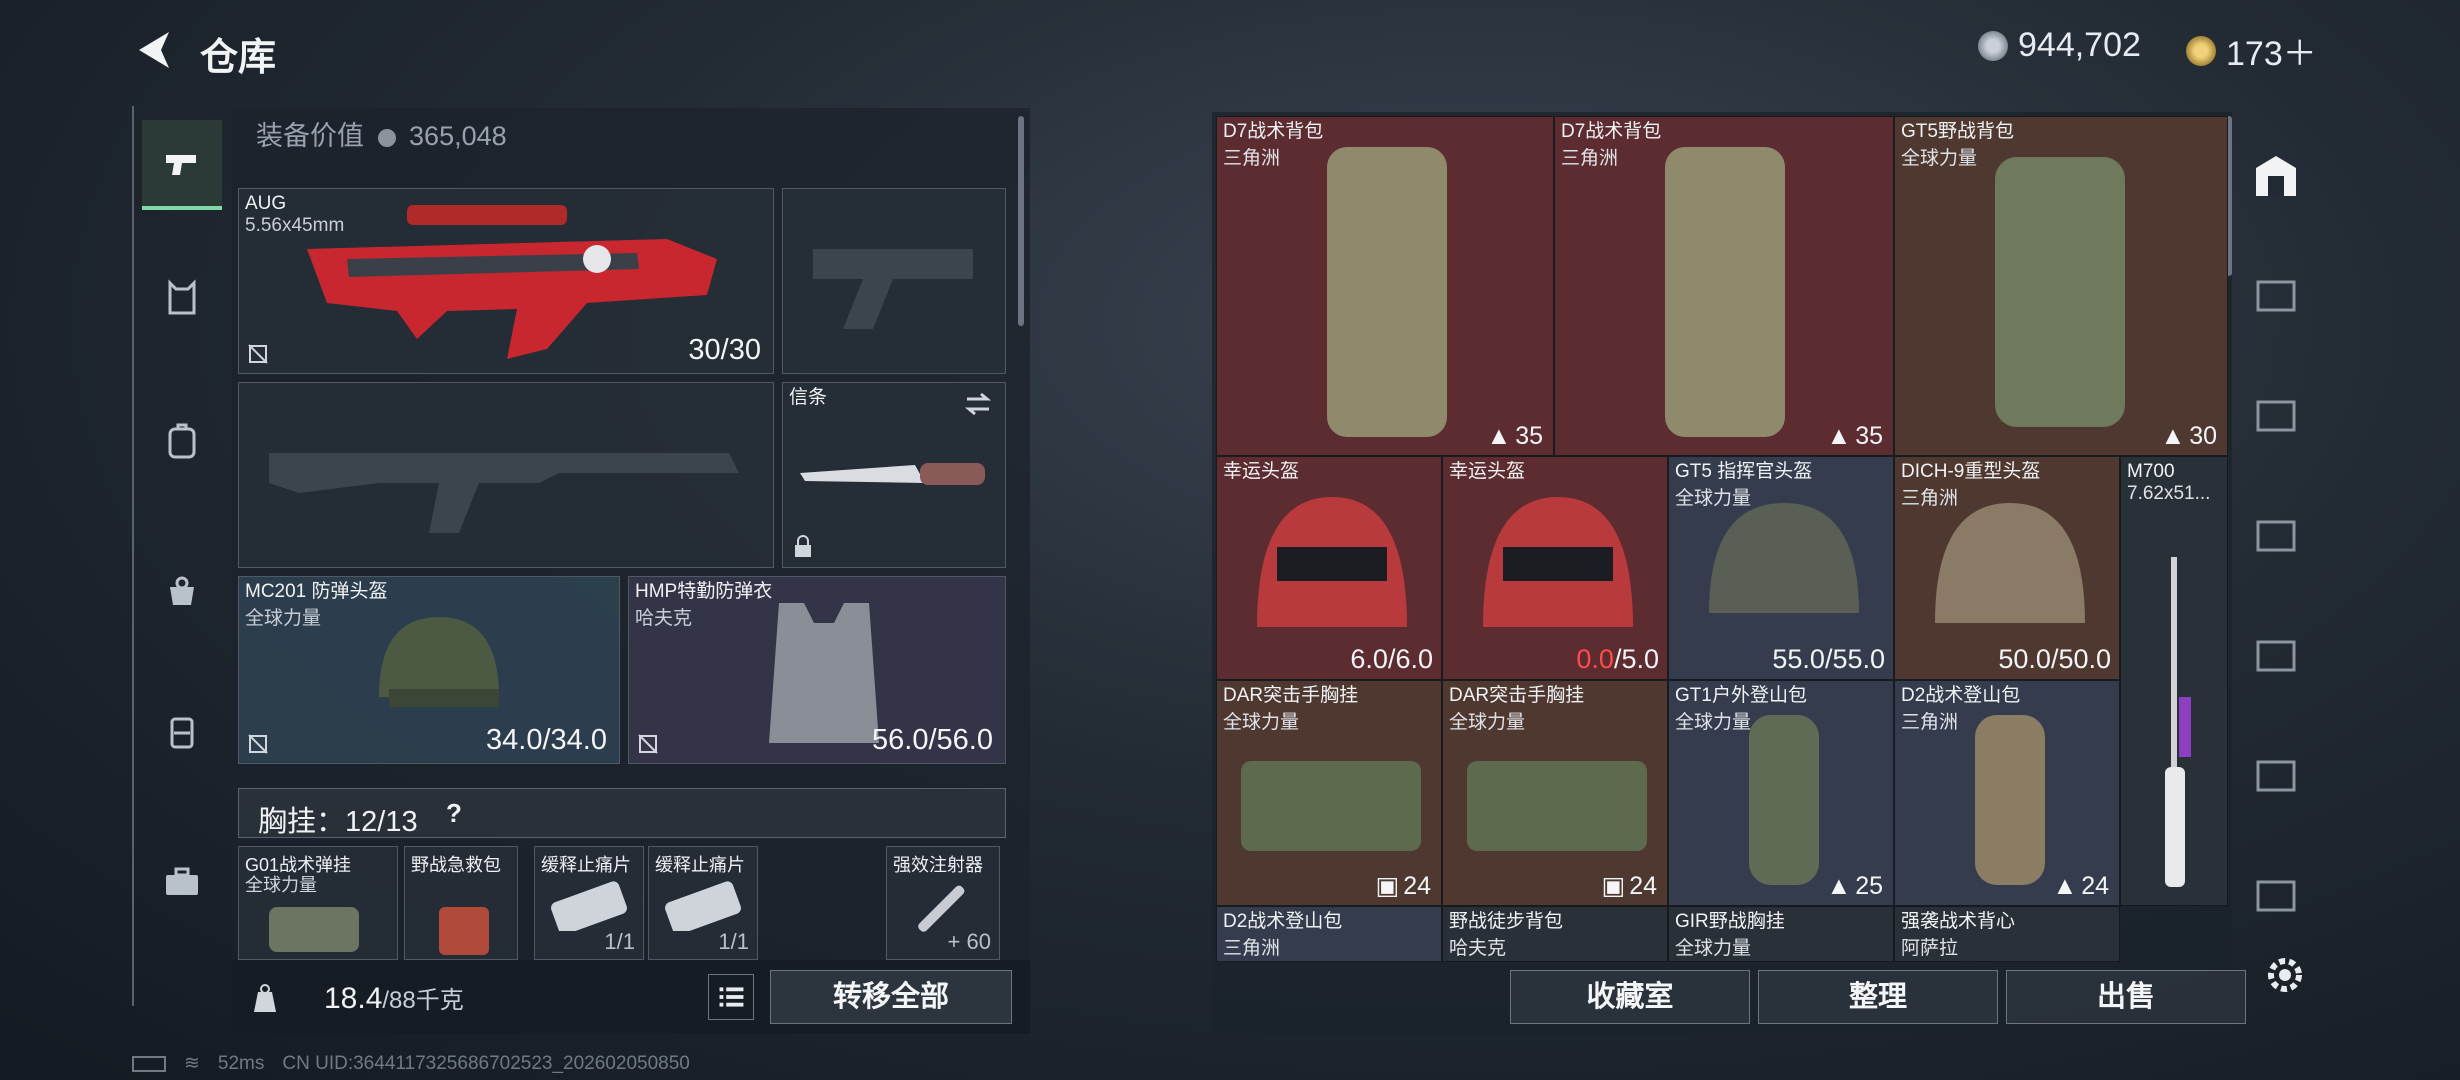  What do you see at coordinates (1798, 659) in the screenshot?
I see `durability-current: 55.0` at bounding box center [1798, 659].